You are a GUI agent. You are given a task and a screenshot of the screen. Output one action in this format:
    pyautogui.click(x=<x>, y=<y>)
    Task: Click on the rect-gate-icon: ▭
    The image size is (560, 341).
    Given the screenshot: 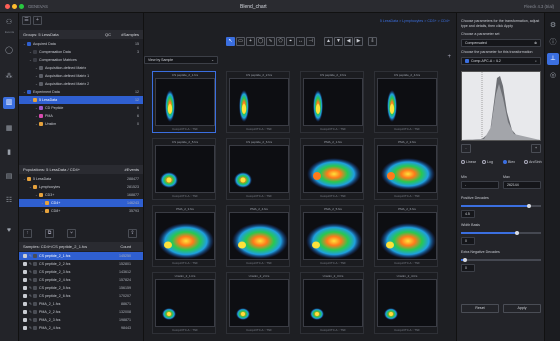 What is the action you would take?
    pyautogui.click(x=240, y=41)
    